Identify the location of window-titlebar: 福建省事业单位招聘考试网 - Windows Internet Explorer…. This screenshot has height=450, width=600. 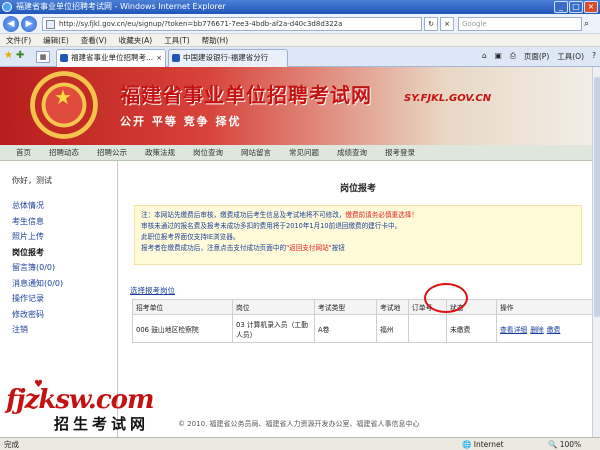
(300, 7).